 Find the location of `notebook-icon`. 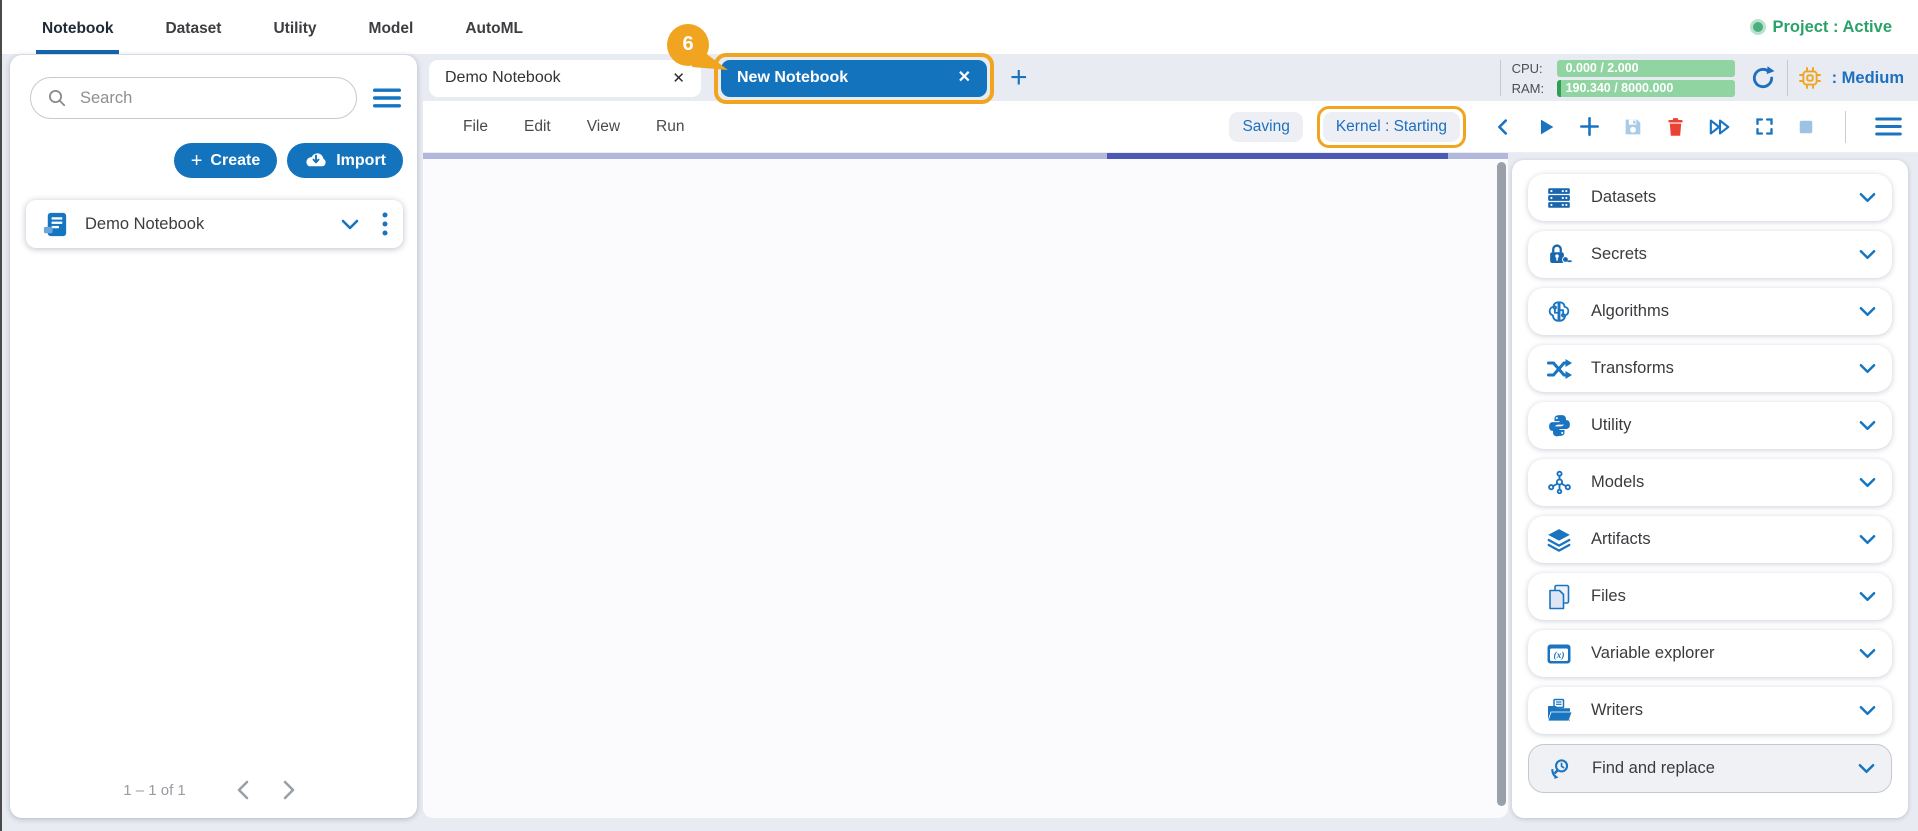

notebook-icon is located at coordinates (55, 224).